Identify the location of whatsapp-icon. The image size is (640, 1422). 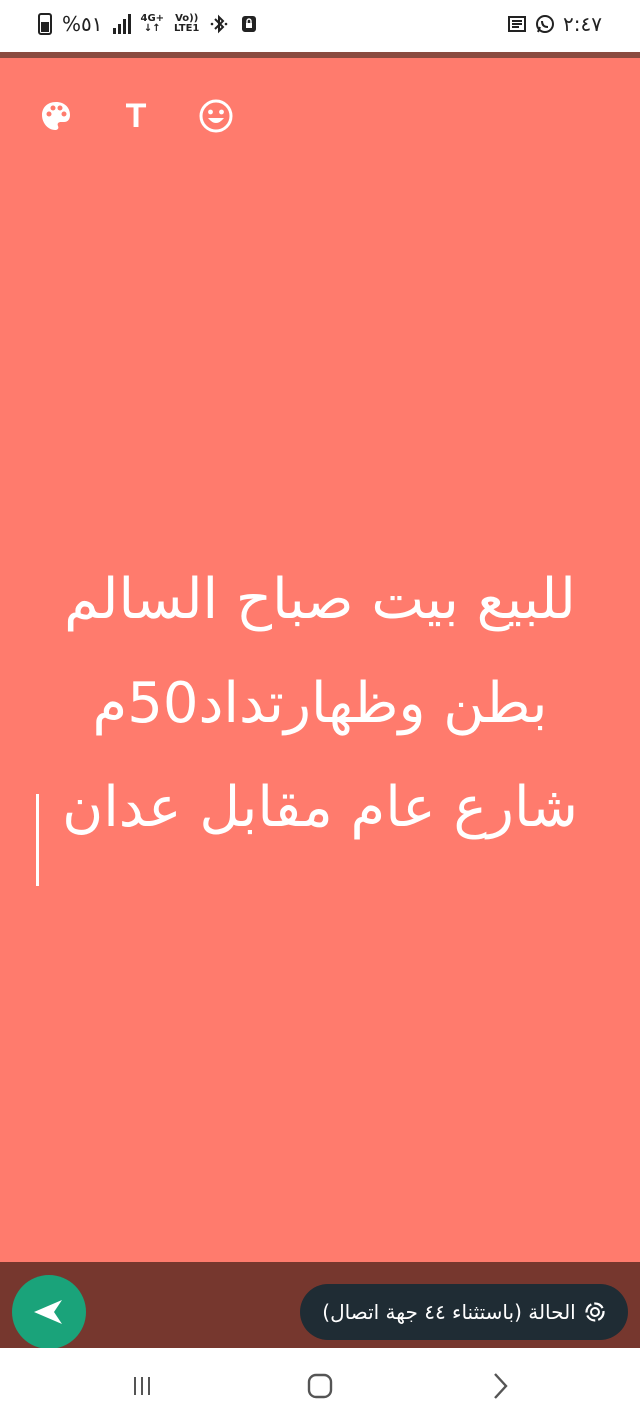
(545, 24).